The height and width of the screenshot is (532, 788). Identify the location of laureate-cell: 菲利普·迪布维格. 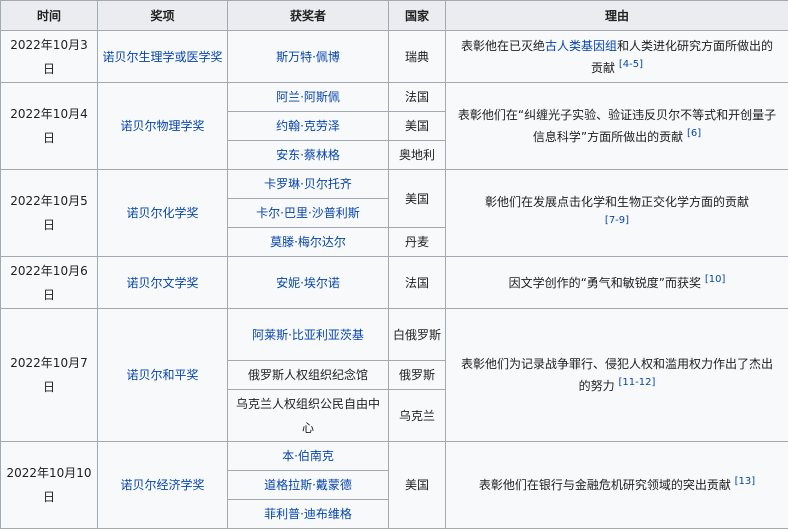
(308, 514).